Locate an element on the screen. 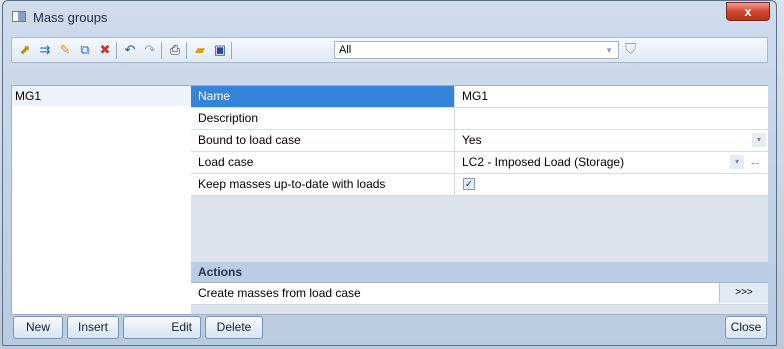  window-icon is located at coordinates (19, 16).